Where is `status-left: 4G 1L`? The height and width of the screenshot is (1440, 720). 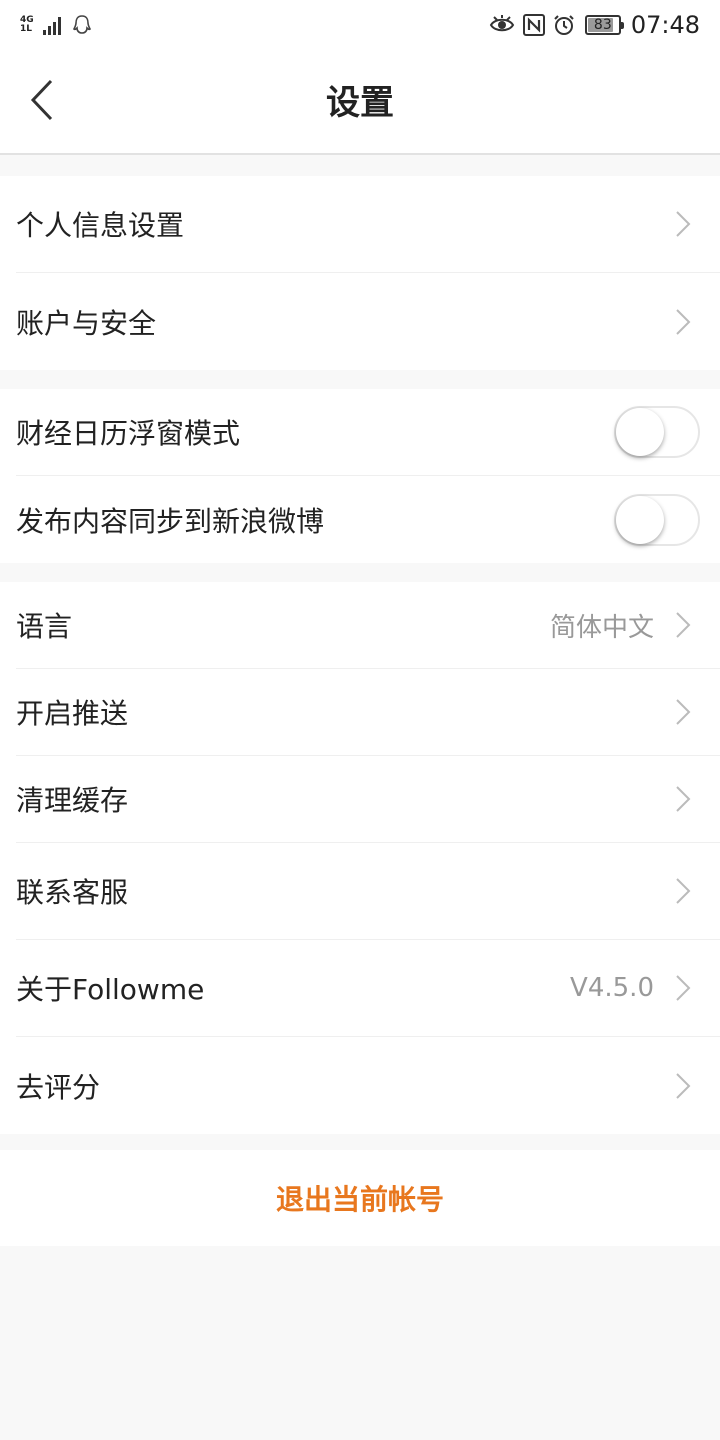
status-left: 4G 1L is located at coordinates (56, 25).